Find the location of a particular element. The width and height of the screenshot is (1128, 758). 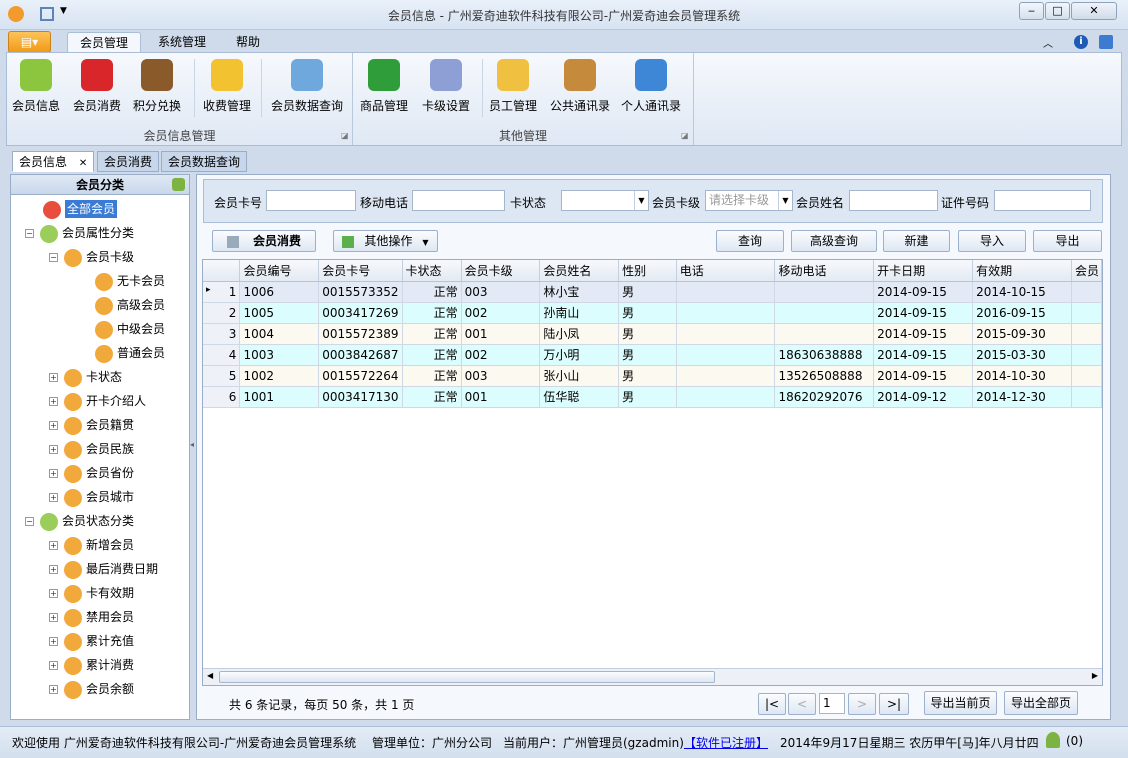

export-button: 导出 is located at coordinates (1067, 241).